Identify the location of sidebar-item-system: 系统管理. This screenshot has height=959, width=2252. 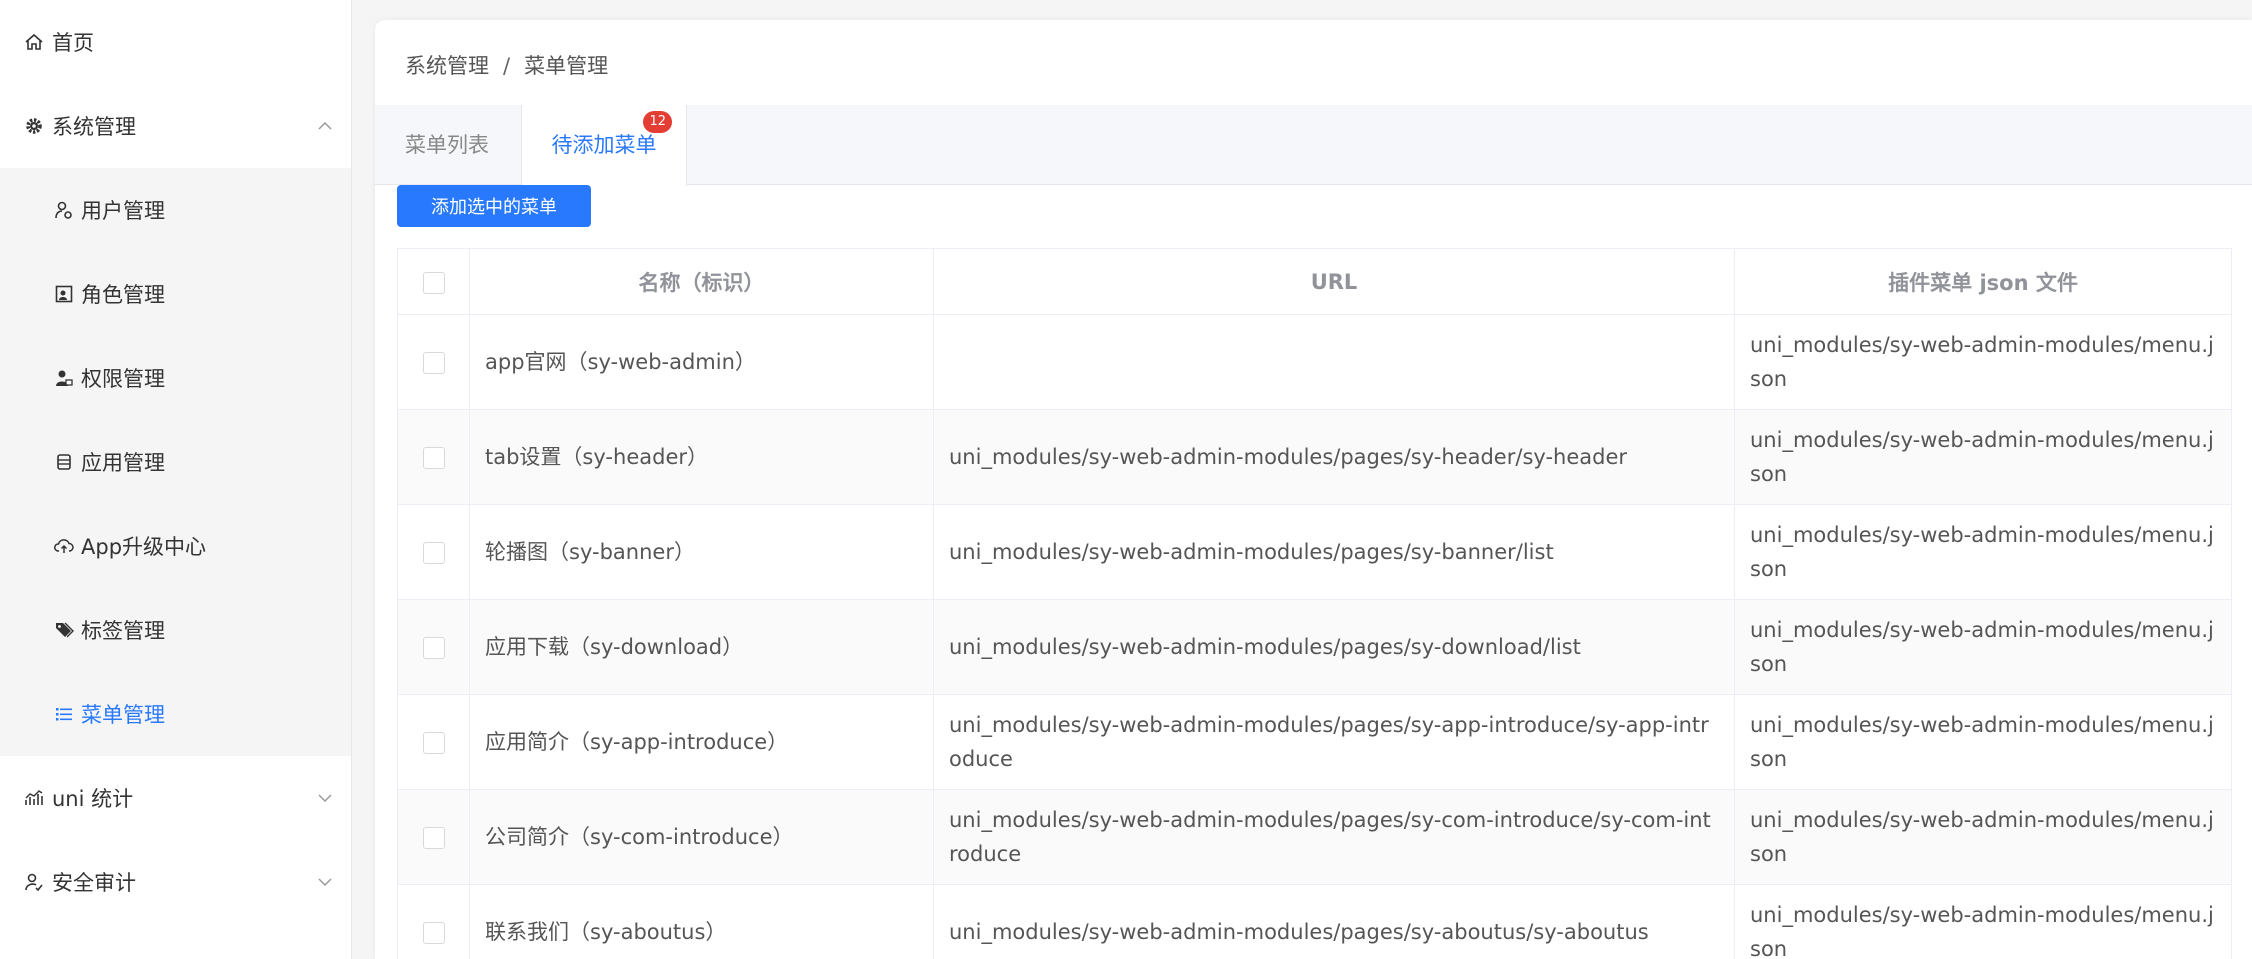
(175, 126).